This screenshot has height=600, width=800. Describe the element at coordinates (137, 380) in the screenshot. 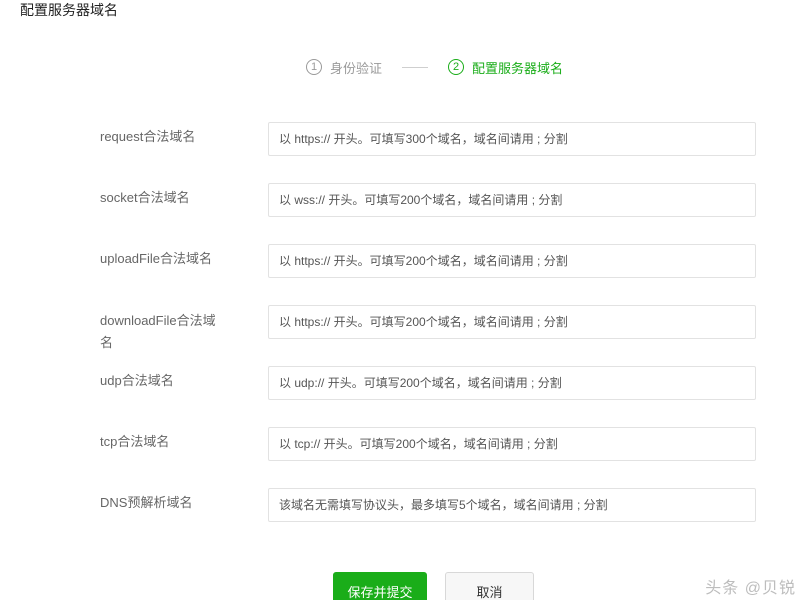

I see `udp-domain-label: udp合法域名` at that location.